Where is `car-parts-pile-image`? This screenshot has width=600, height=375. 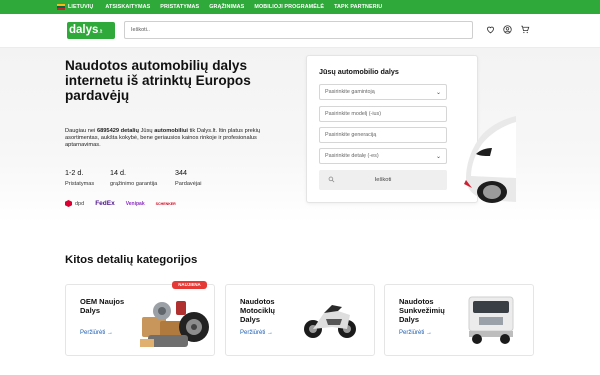
car-parts-pile-image is located at coordinates (174, 324).